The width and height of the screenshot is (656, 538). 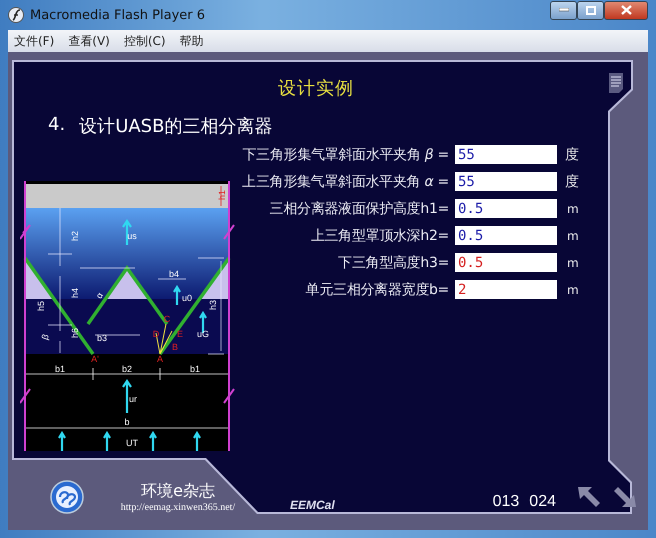 What do you see at coordinates (345, 181) in the screenshot?
I see `field-label: 上三角形集气罩斜面水平夹角 α =` at bounding box center [345, 181].